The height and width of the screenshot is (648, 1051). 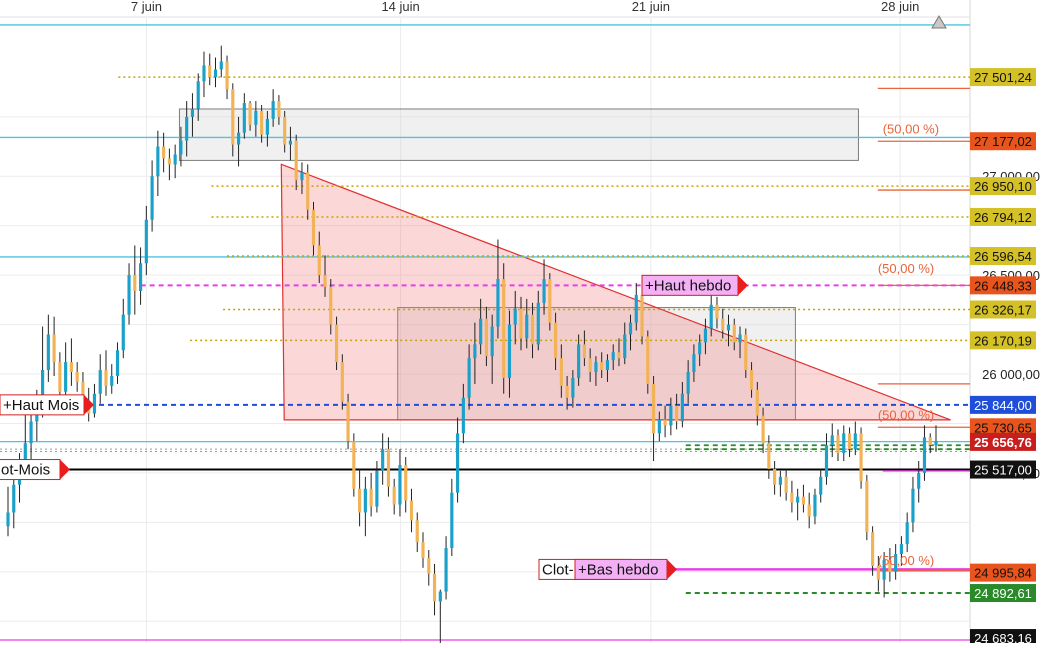 I want to click on price-tag-label: 26 170,19, so click(x=1003, y=340).